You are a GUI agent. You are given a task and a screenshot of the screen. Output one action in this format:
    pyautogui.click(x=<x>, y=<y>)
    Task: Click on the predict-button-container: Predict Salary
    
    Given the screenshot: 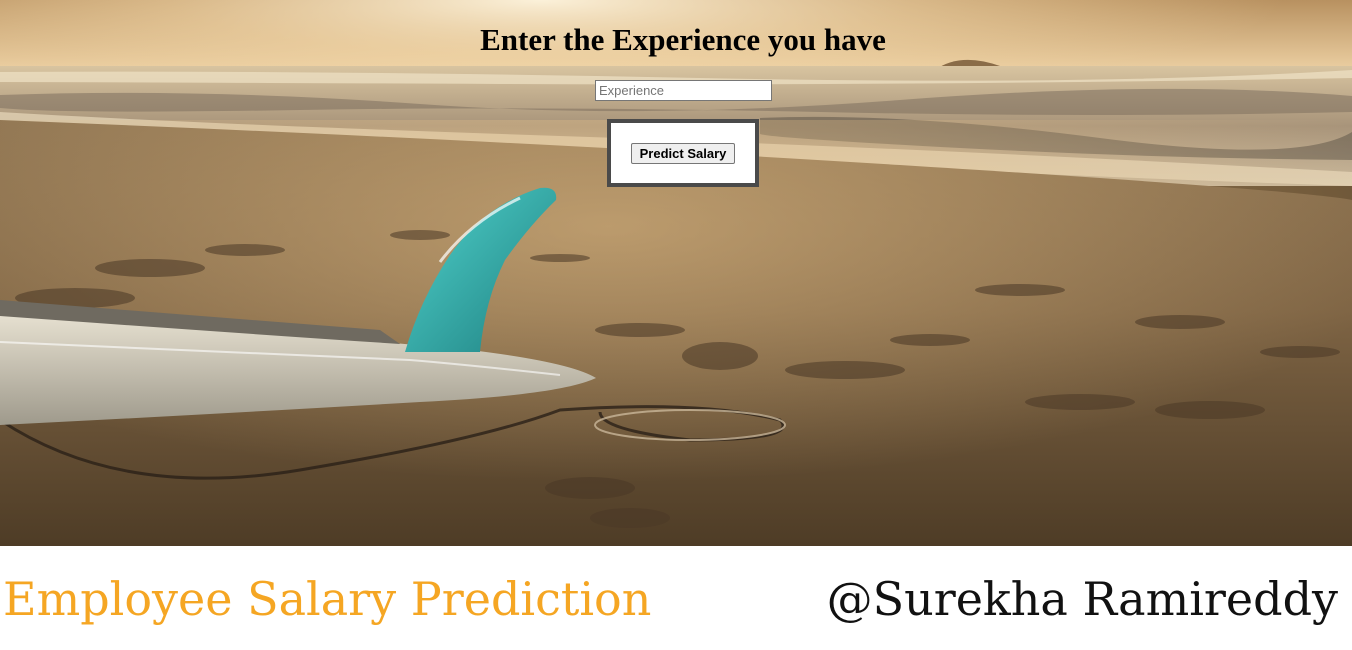 What is the action you would take?
    pyautogui.click(x=683, y=153)
    